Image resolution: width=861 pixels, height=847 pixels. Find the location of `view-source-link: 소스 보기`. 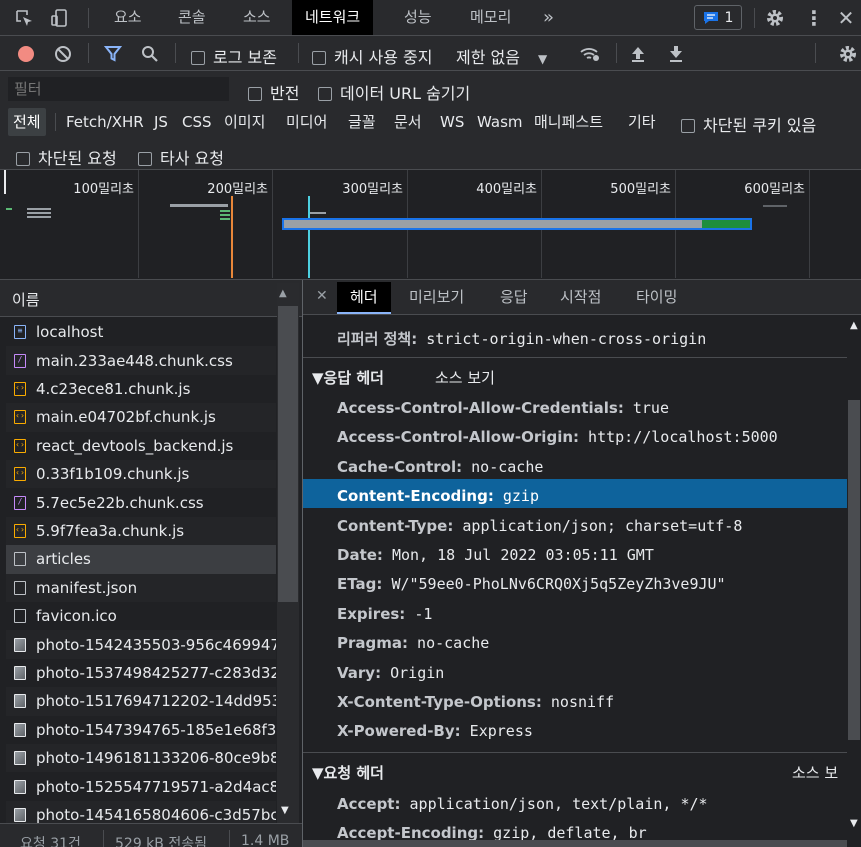

view-source-link: 소스 보기 is located at coordinates (465, 377).